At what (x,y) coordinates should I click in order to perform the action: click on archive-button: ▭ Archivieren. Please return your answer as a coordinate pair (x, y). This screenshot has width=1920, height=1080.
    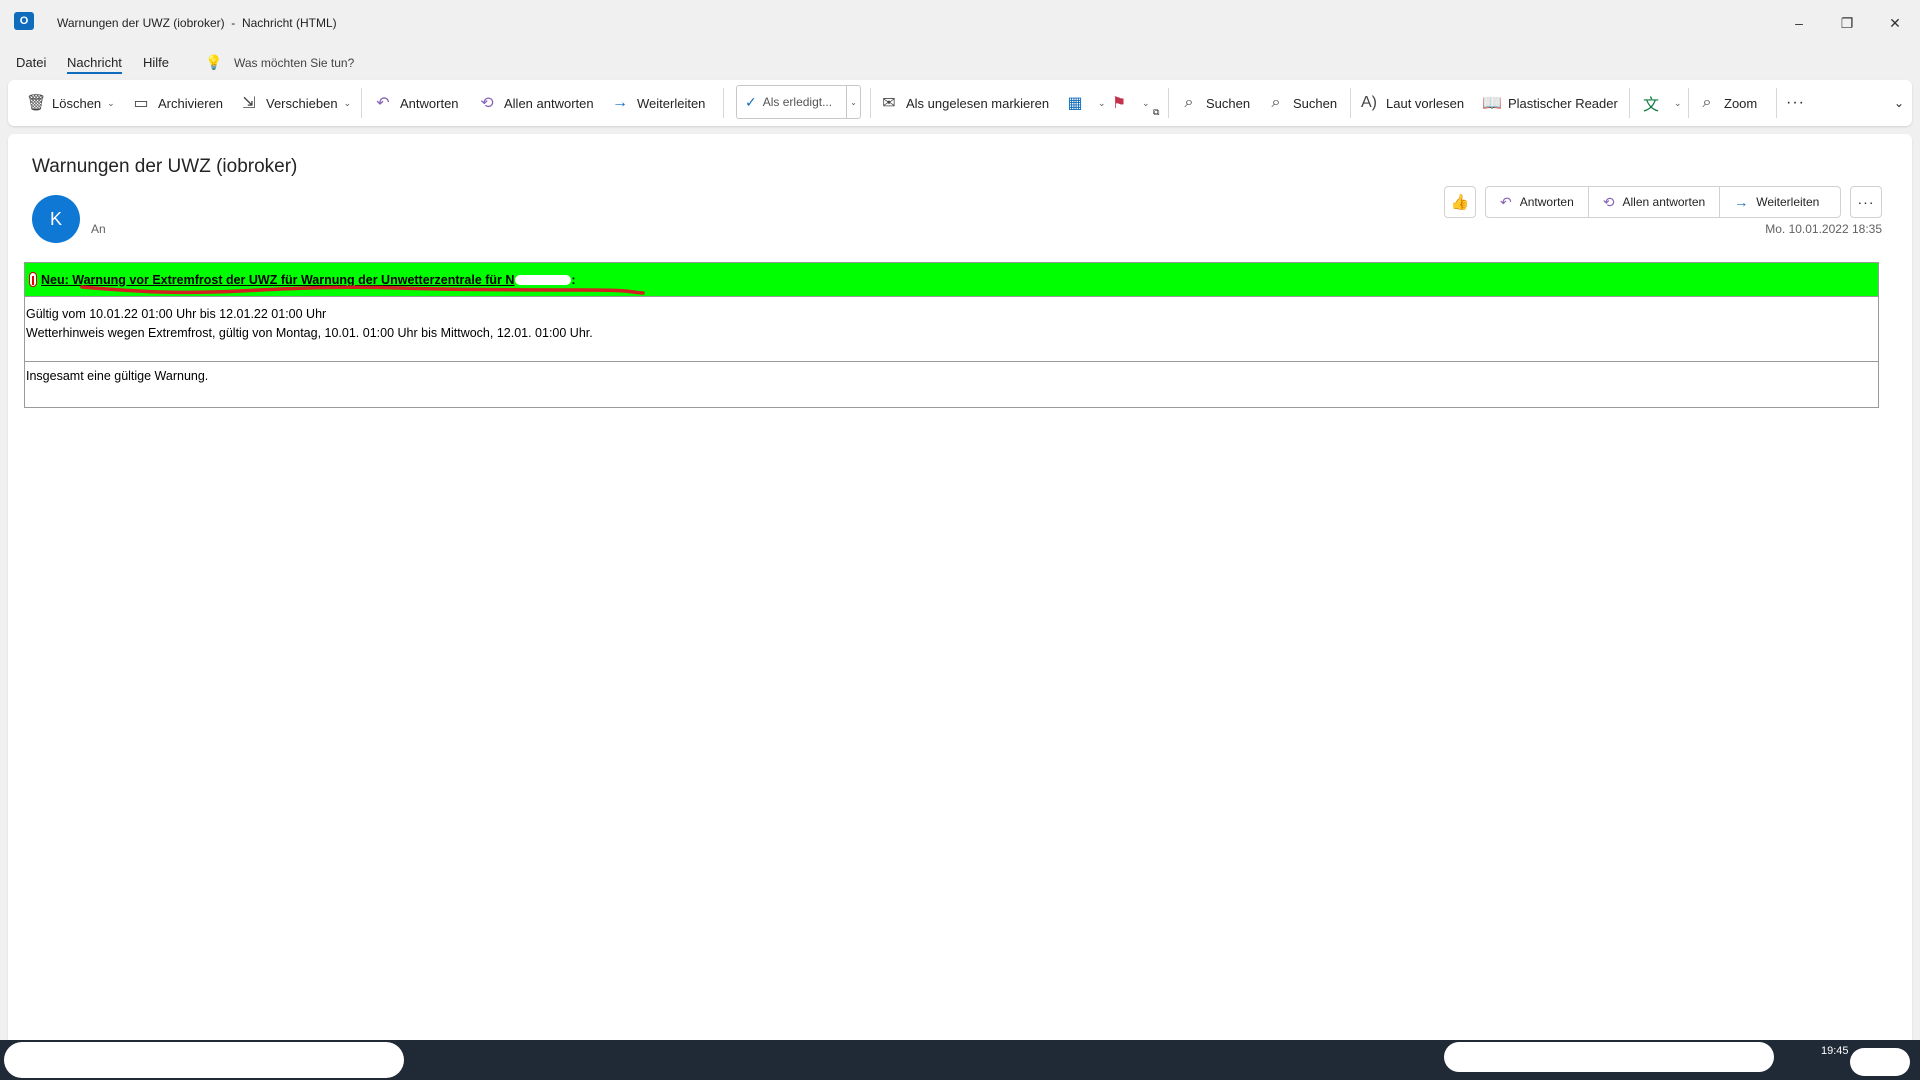
    Looking at the image, I should click on (177, 103).